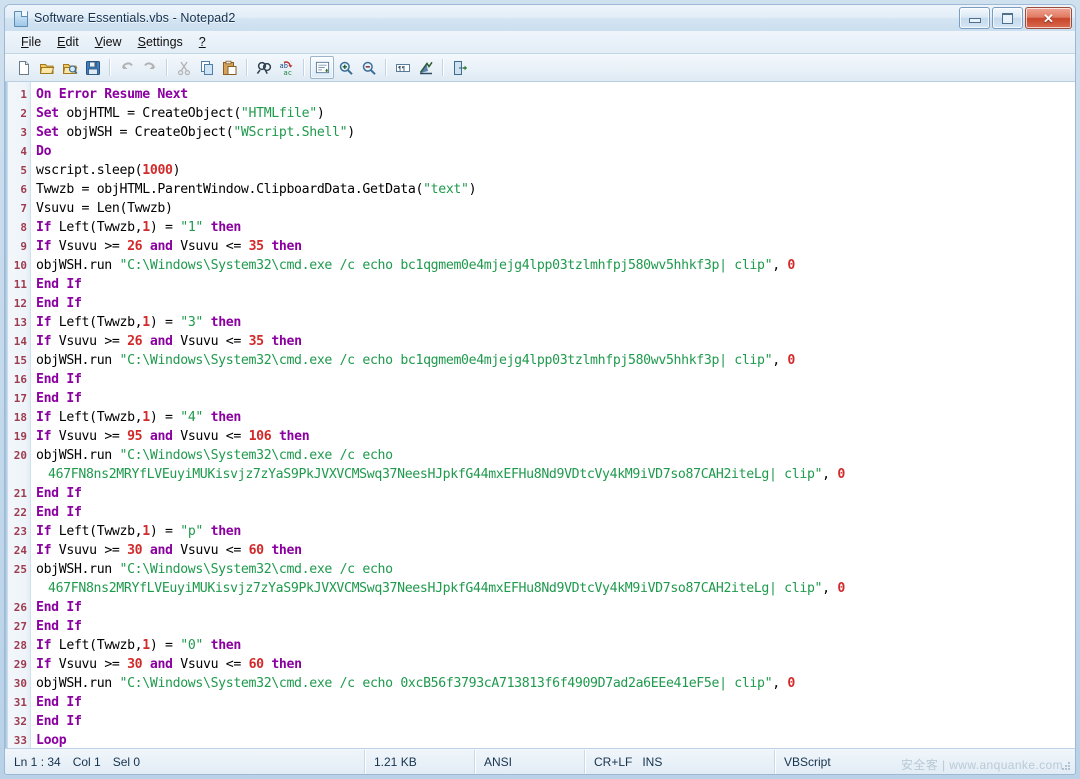 This screenshot has height=779, width=1080. Describe the element at coordinates (540, 68) in the screenshot. I see `toolbar: ab ac ¶¶` at that location.